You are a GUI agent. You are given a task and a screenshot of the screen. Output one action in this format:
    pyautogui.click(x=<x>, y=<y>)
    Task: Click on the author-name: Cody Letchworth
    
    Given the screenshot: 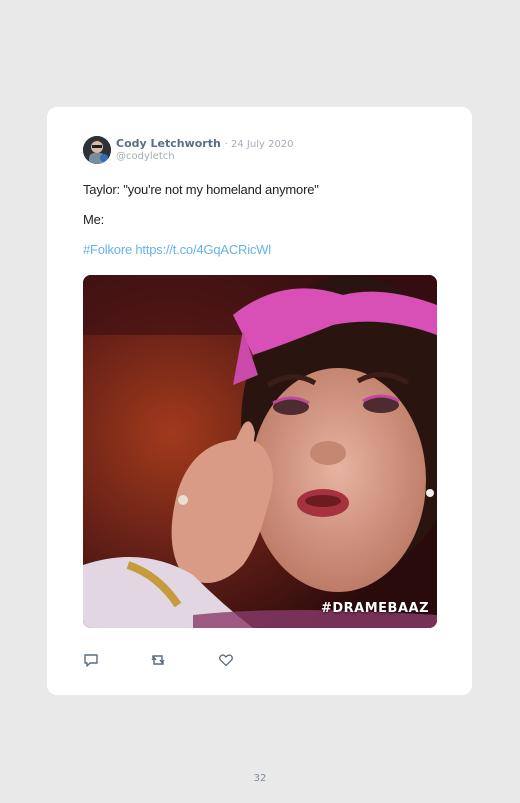 What is the action you would take?
    pyautogui.click(x=168, y=143)
    